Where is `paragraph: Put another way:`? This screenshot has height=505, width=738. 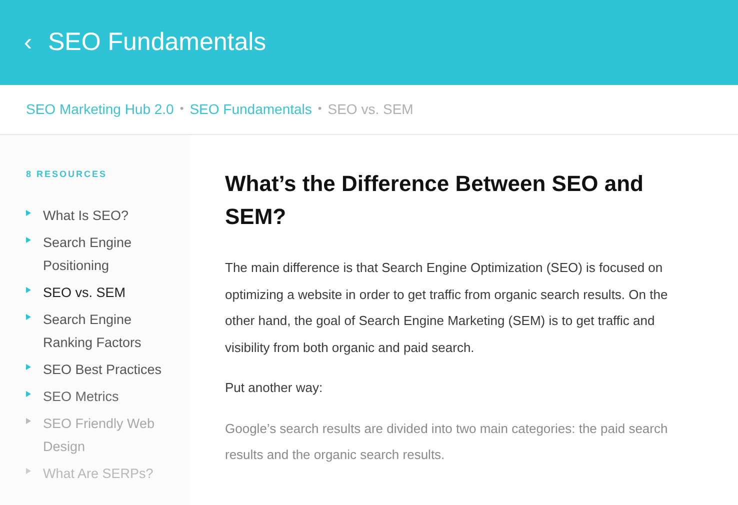
paragraph: Put another way: is located at coordinates (274, 388).